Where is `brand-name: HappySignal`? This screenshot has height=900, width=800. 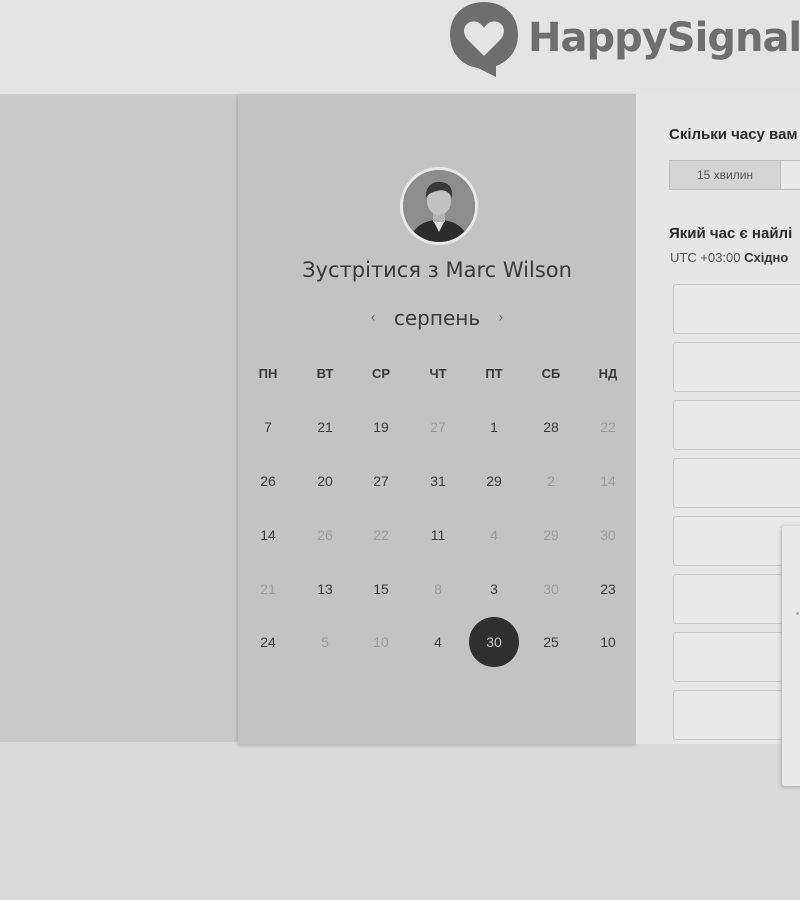
brand-name: HappySignal is located at coordinates (664, 38).